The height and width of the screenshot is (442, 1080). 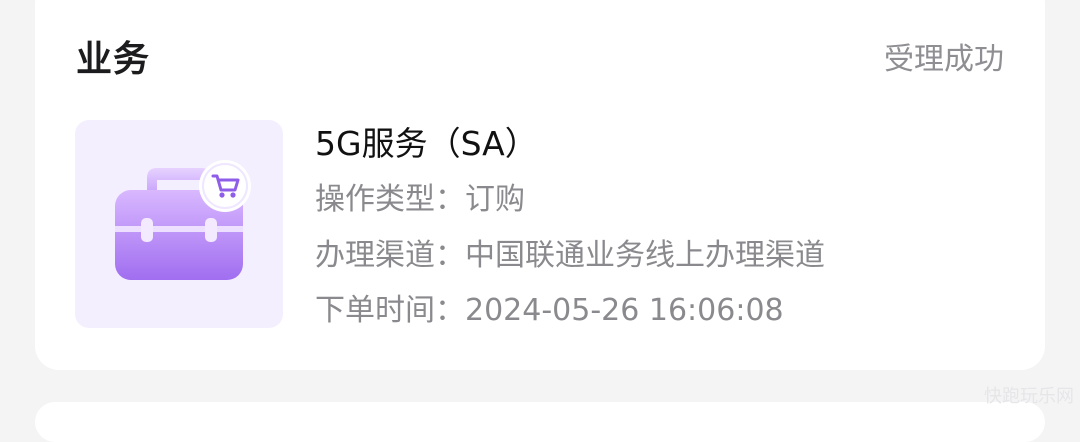 I want to click on detail-row-order-time: 下单时间：2024-05-26 16:06:08, so click(x=549, y=311).